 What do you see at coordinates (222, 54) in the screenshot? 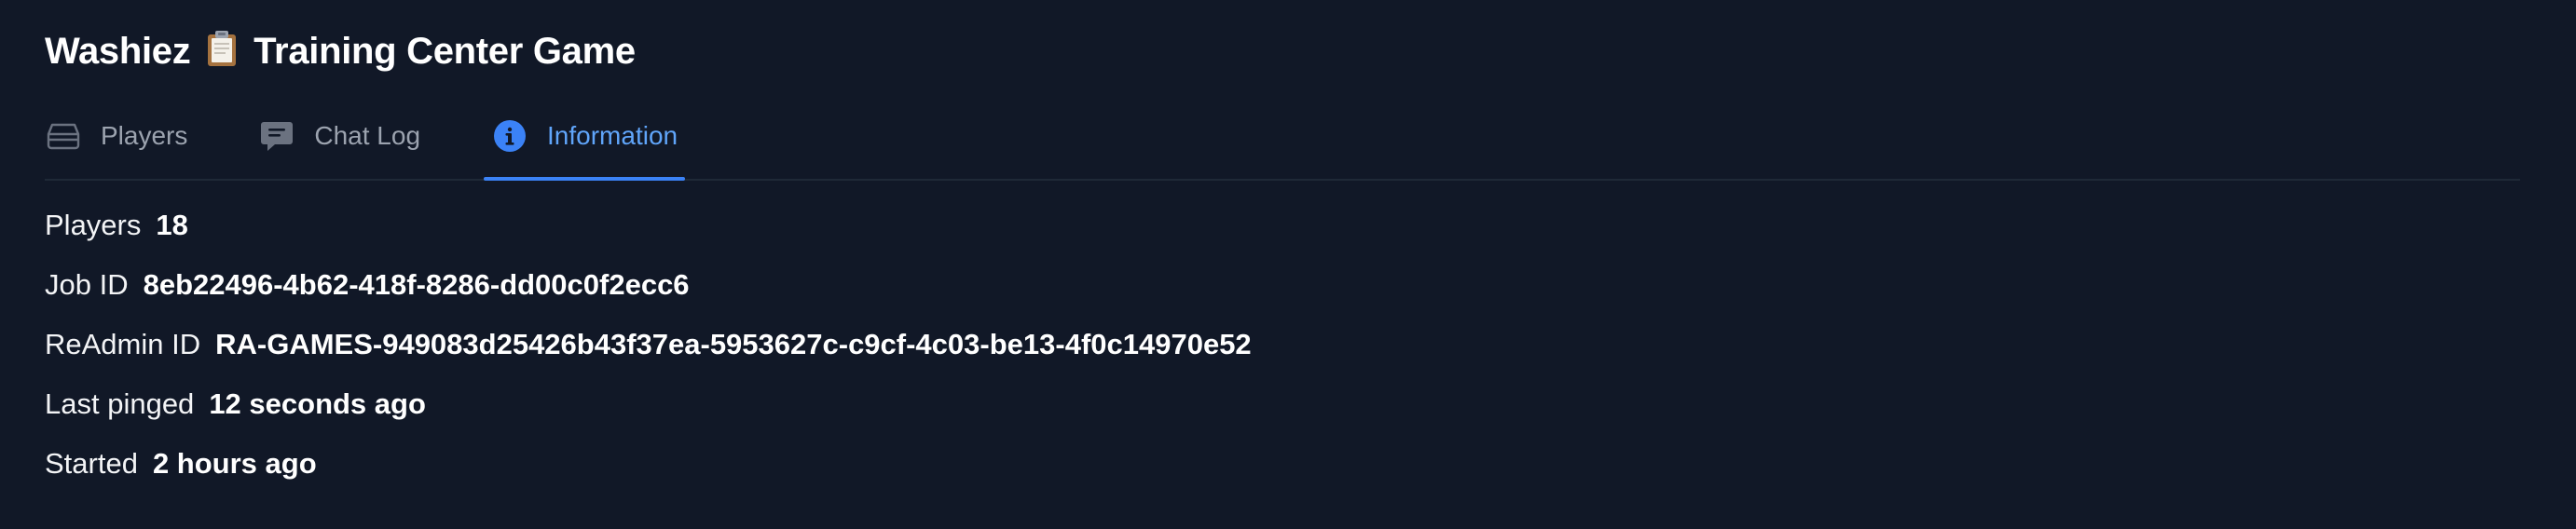
I see `clipboard-icon` at bounding box center [222, 54].